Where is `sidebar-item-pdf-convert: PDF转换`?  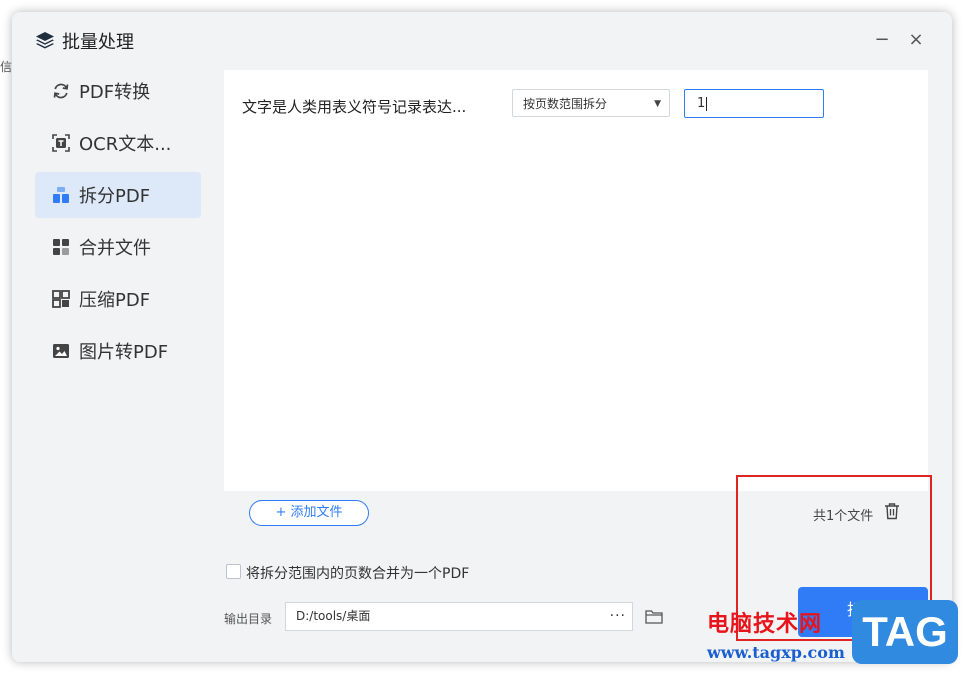 sidebar-item-pdf-convert: PDF转换 is located at coordinates (118, 91).